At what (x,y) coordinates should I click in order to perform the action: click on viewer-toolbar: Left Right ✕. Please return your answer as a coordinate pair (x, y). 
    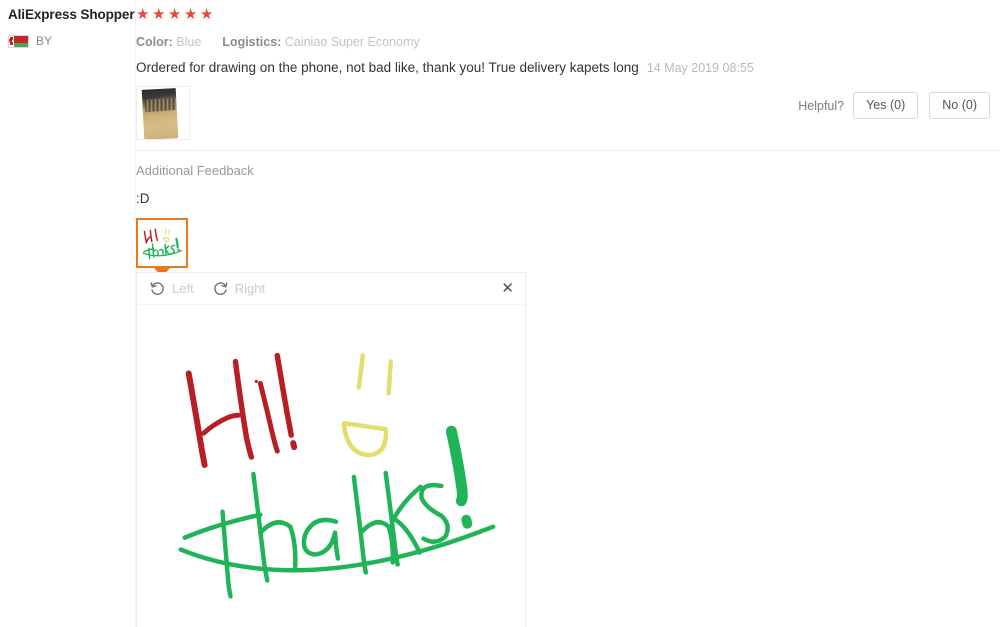
    Looking at the image, I should click on (331, 289).